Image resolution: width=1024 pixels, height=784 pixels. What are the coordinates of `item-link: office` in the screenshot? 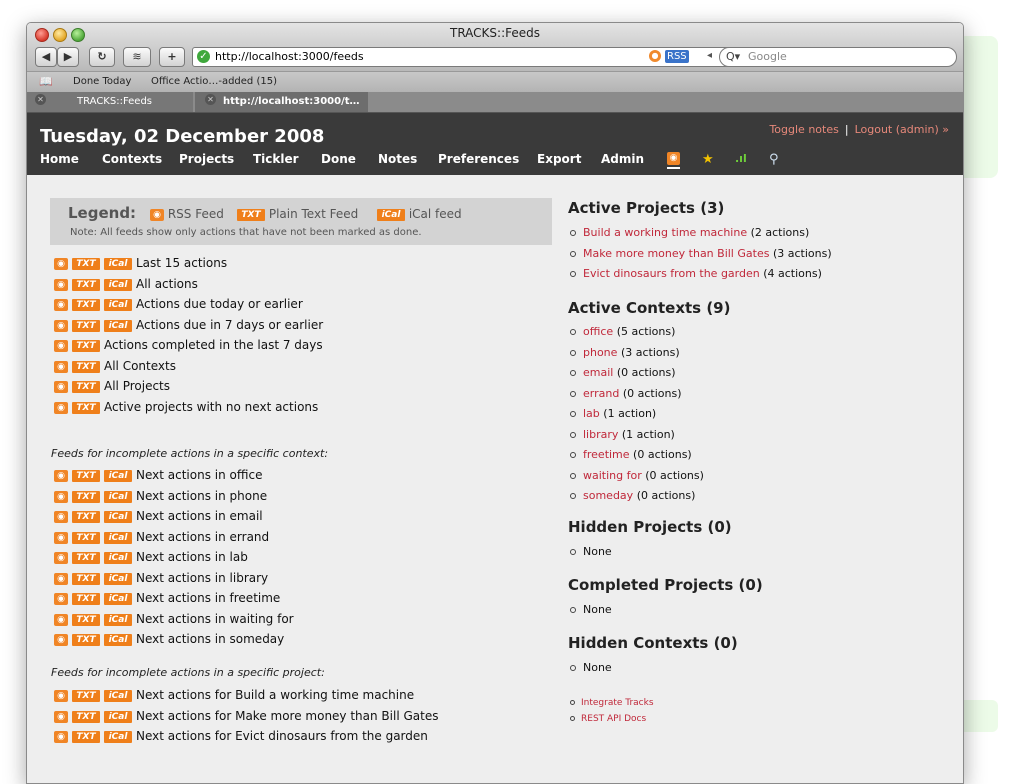 It's located at (598, 331).